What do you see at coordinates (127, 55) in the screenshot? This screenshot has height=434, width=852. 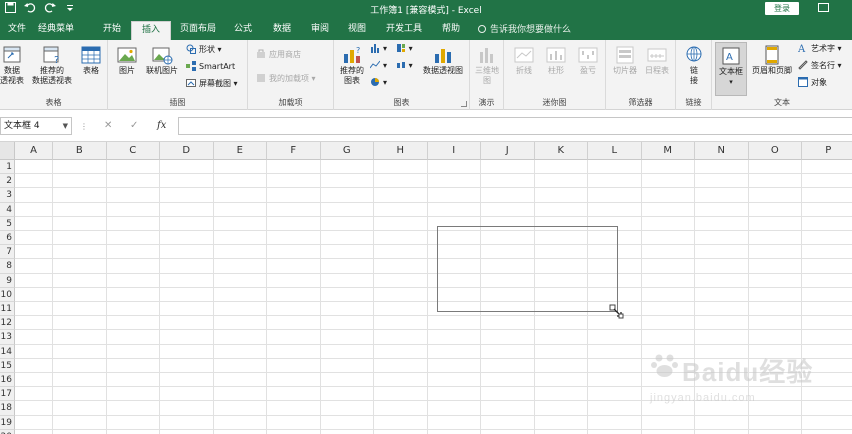 I see `picture-icon` at bounding box center [127, 55].